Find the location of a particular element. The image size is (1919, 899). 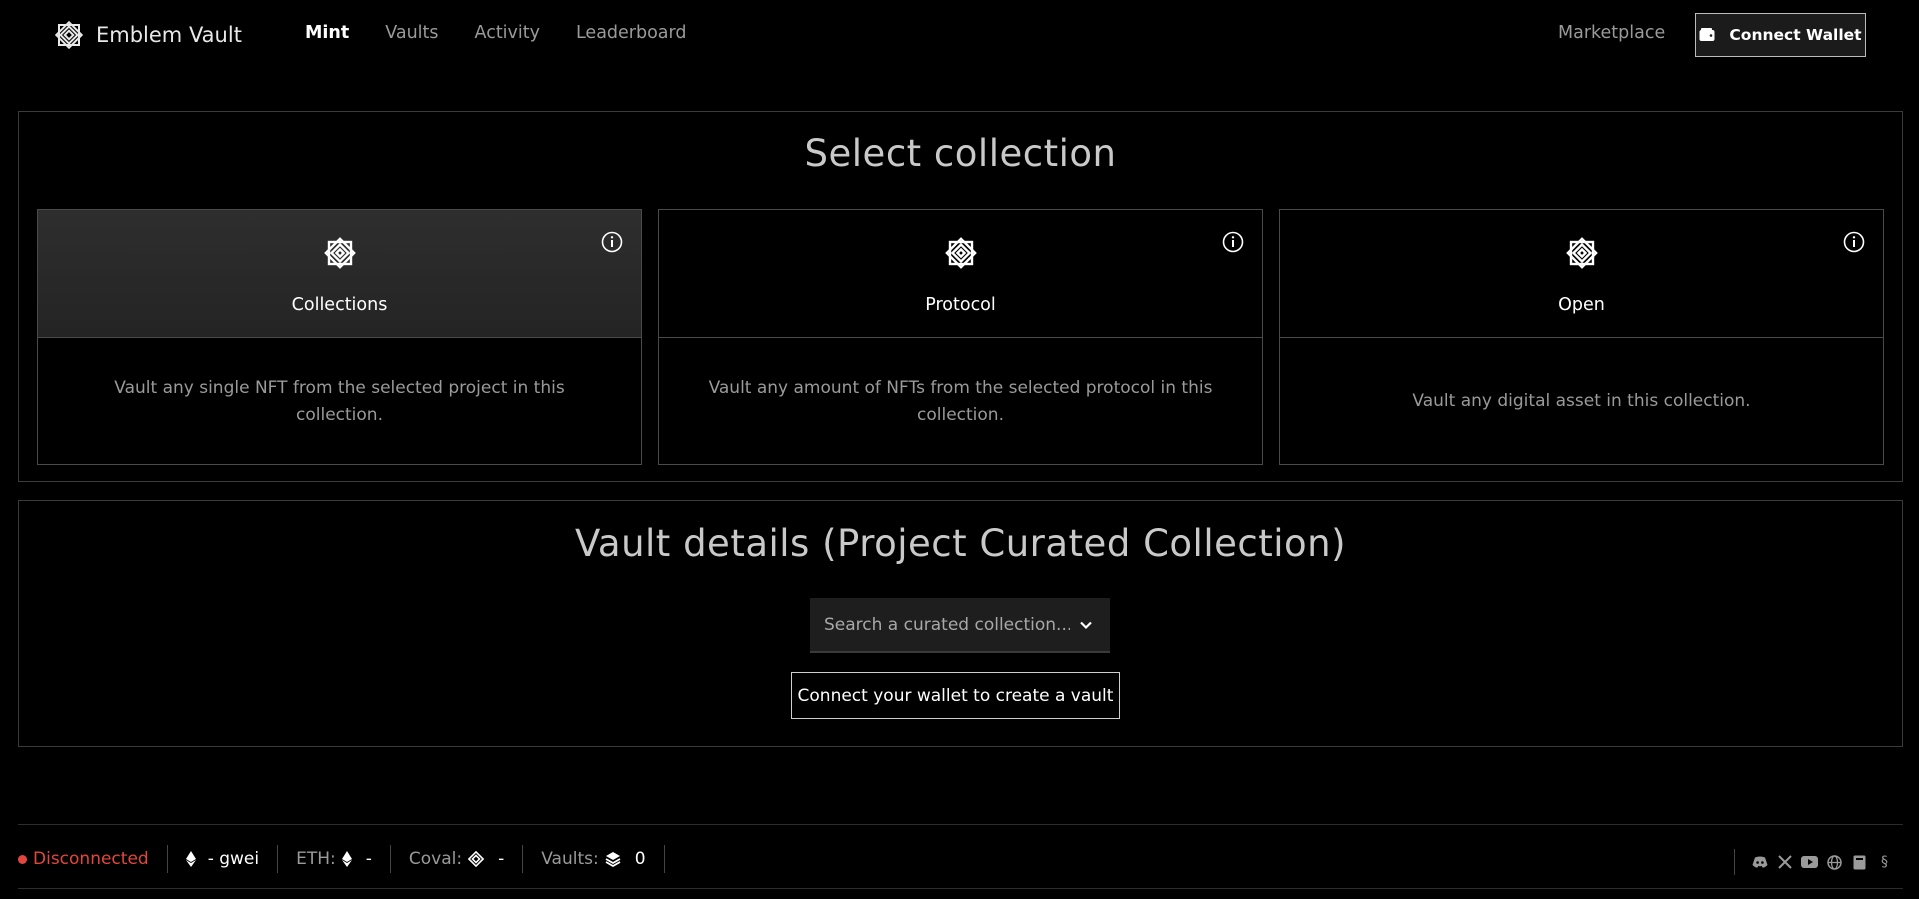

eth-value: - is located at coordinates (368, 859).